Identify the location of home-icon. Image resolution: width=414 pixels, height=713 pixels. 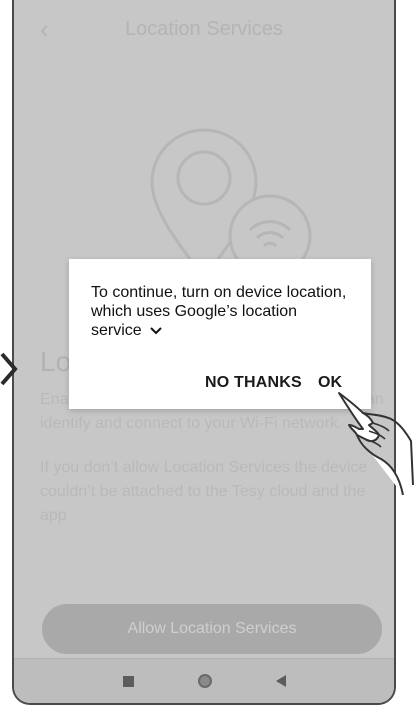
(204, 681).